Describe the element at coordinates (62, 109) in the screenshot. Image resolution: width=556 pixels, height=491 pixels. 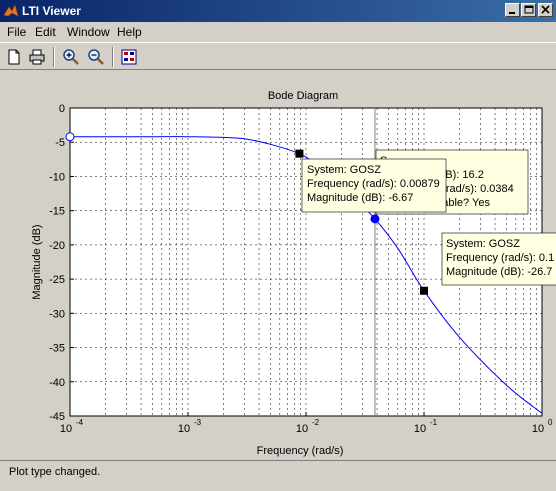
I see `y-tick-label: 0` at that location.